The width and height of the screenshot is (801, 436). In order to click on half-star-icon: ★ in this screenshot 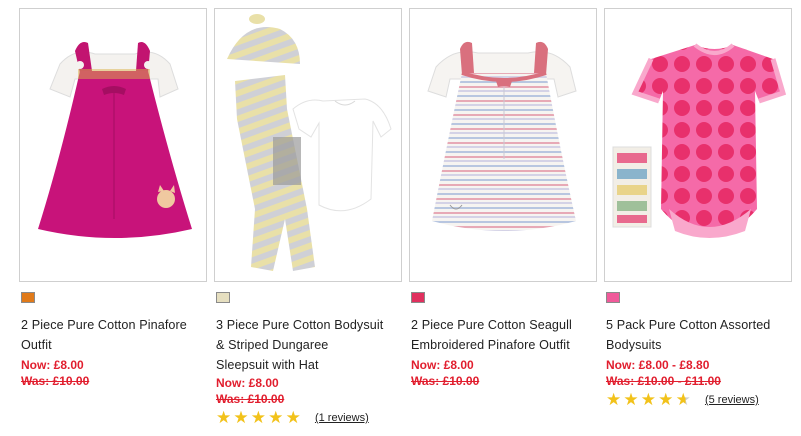, I will do `click(684, 400)`.